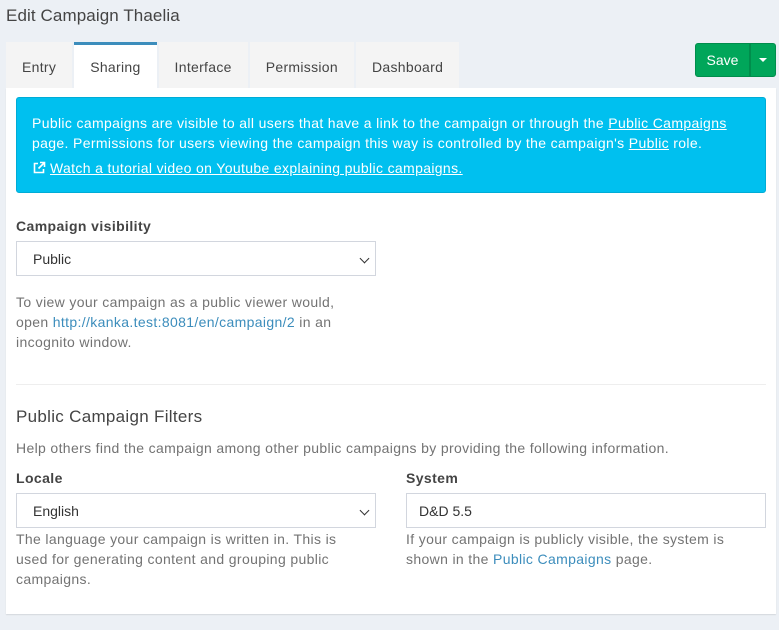  I want to click on locale-select: English, so click(196, 510).